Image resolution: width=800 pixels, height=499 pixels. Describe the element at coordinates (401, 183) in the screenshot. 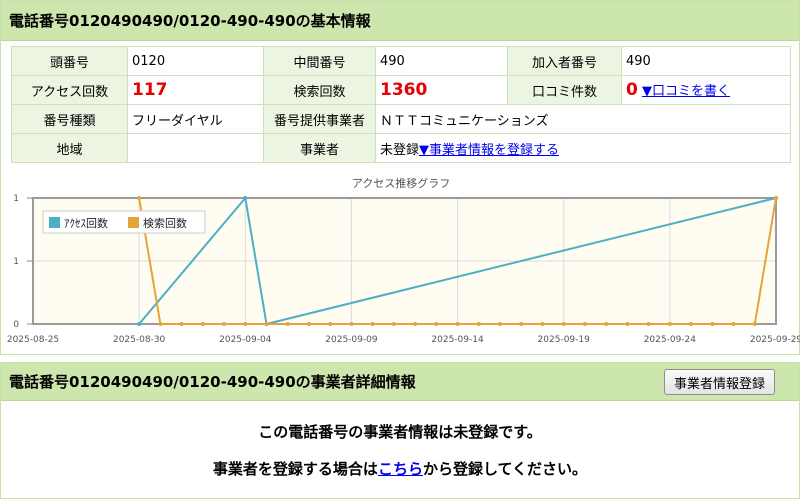

I see `chart-title: アクセス推移グラフ` at that location.